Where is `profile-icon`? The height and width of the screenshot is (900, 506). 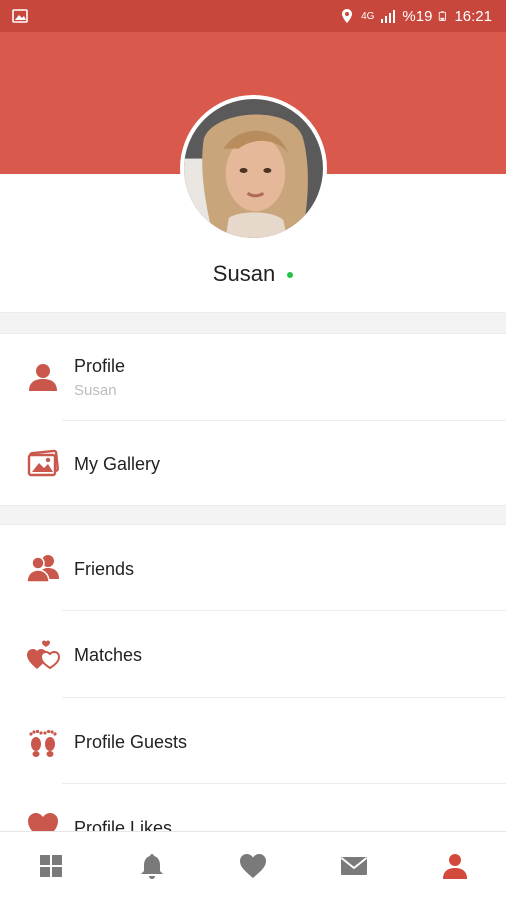 profile-icon is located at coordinates (455, 866).